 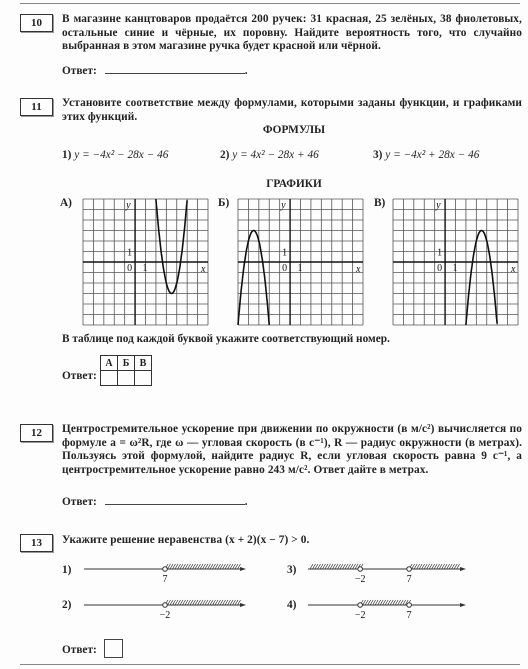 What do you see at coordinates (224, 203) in the screenshot?
I see `graph-label: Б)` at bounding box center [224, 203].